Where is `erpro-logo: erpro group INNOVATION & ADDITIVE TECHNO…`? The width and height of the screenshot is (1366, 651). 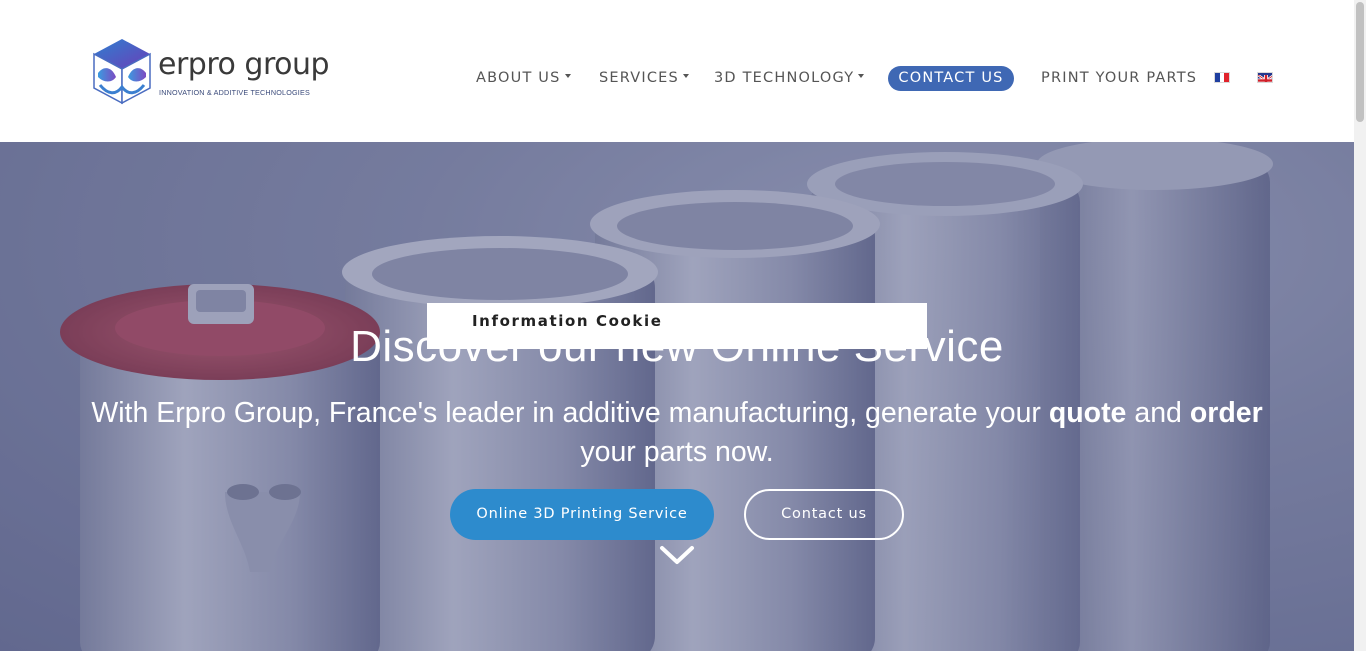
erpro-logo: erpro group INNOVATION & ADDITIVE TECHNO… is located at coordinates (222, 72).